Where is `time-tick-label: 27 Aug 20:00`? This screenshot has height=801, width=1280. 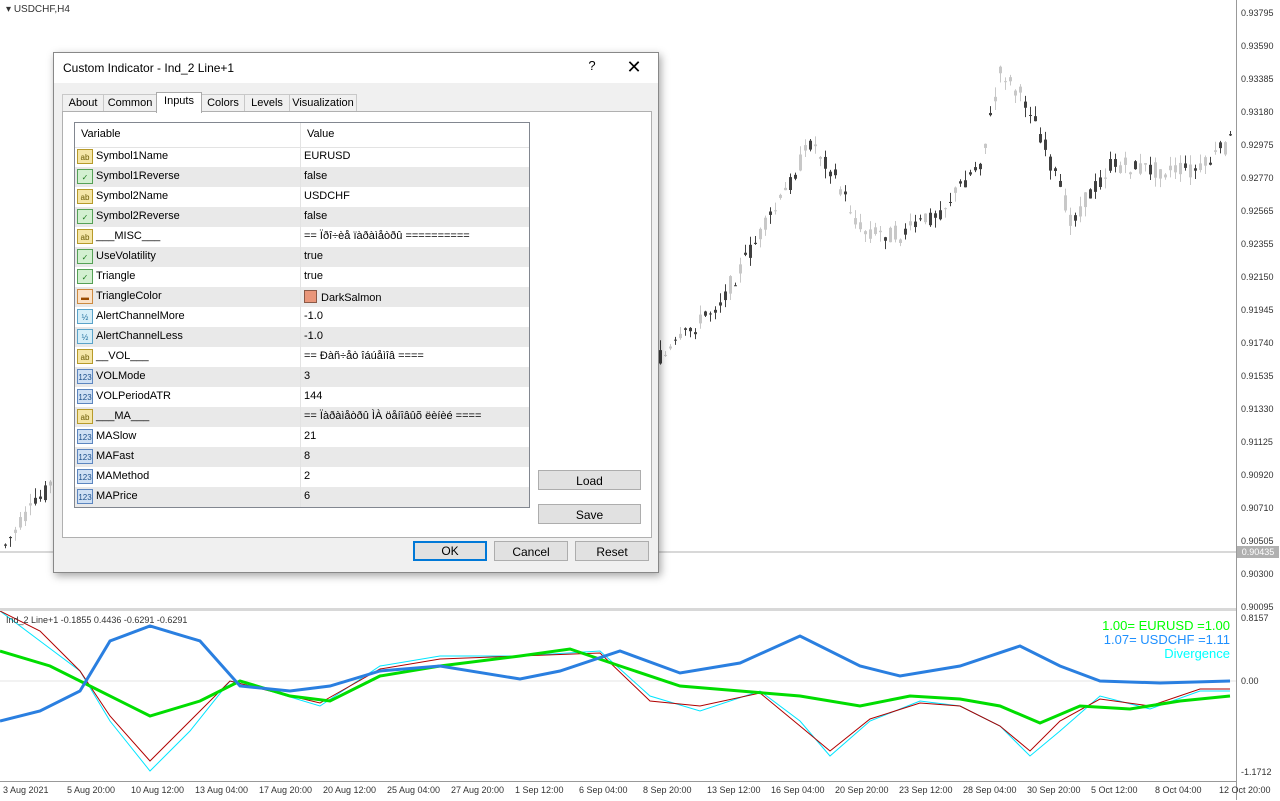 time-tick-label: 27 Aug 20:00 is located at coordinates (478, 790).